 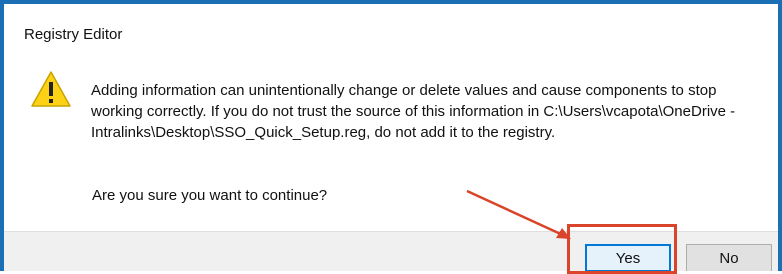 I want to click on warning-triangle-icon, so click(x=51, y=89).